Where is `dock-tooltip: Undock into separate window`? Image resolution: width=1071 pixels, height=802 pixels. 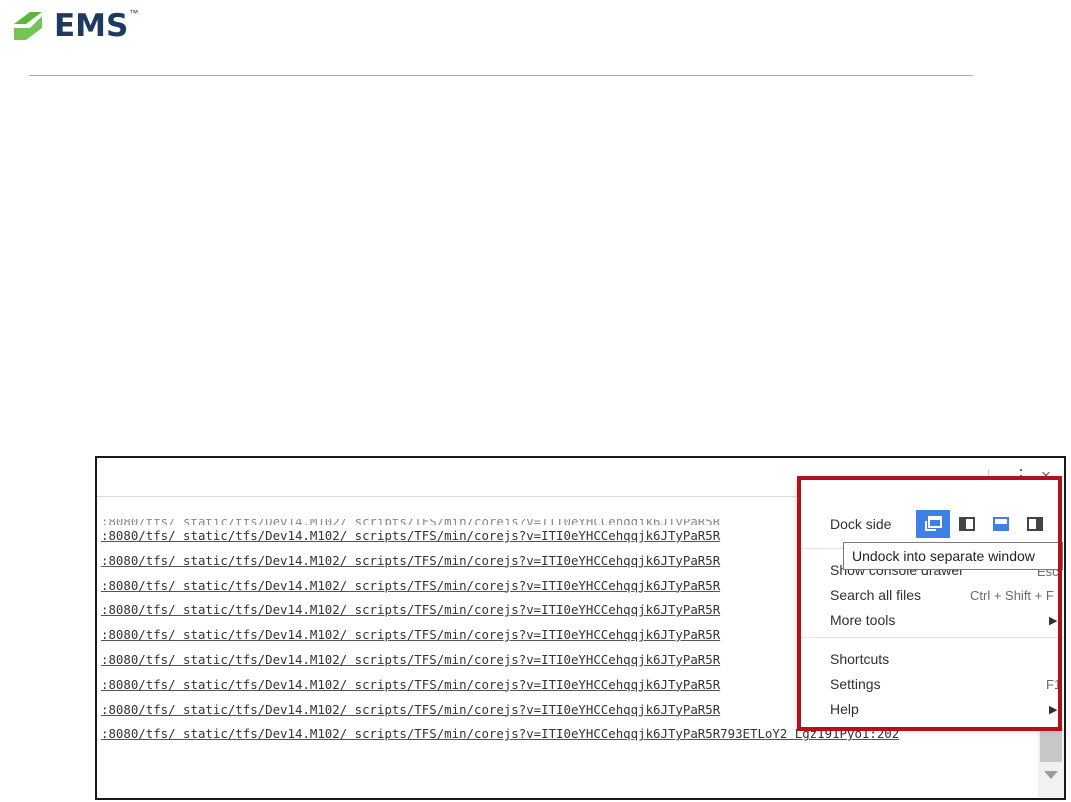
dock-tooltip: Undock into separate window is located at coordinates (953, 556).